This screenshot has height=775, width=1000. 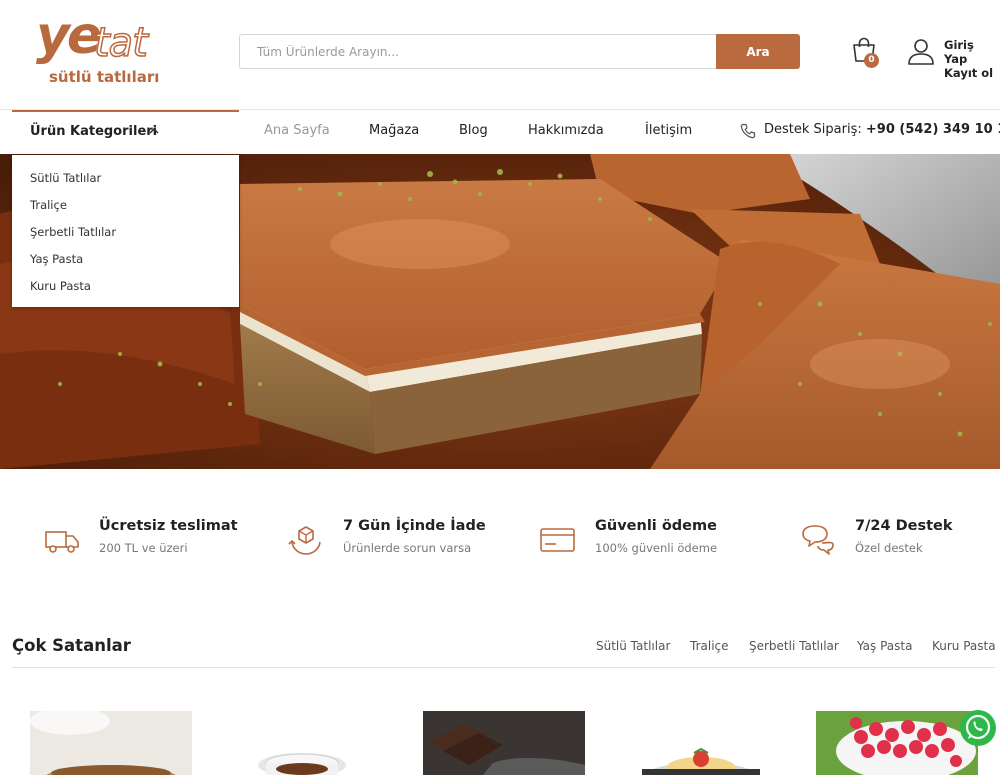 I want to click on search-bar: Ara, so click(x=519, y=51).